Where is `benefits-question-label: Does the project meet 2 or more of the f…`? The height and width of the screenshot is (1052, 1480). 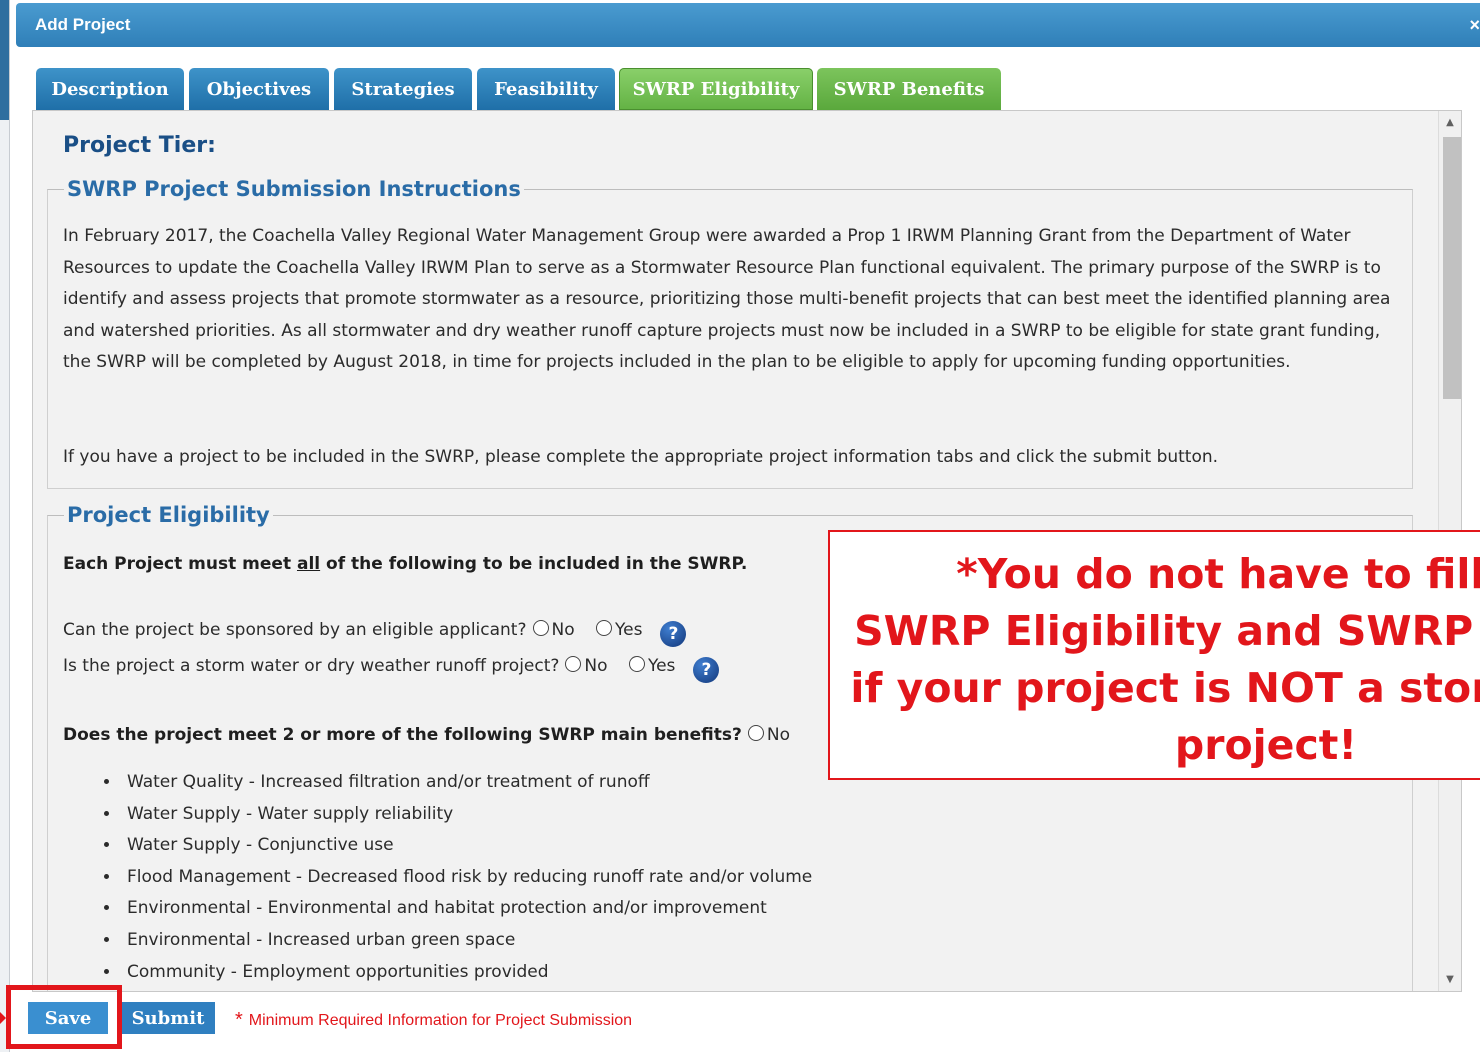 benefits-question-label: Does the project meet 2 or more of the f… is located at coordinates (402, 735).